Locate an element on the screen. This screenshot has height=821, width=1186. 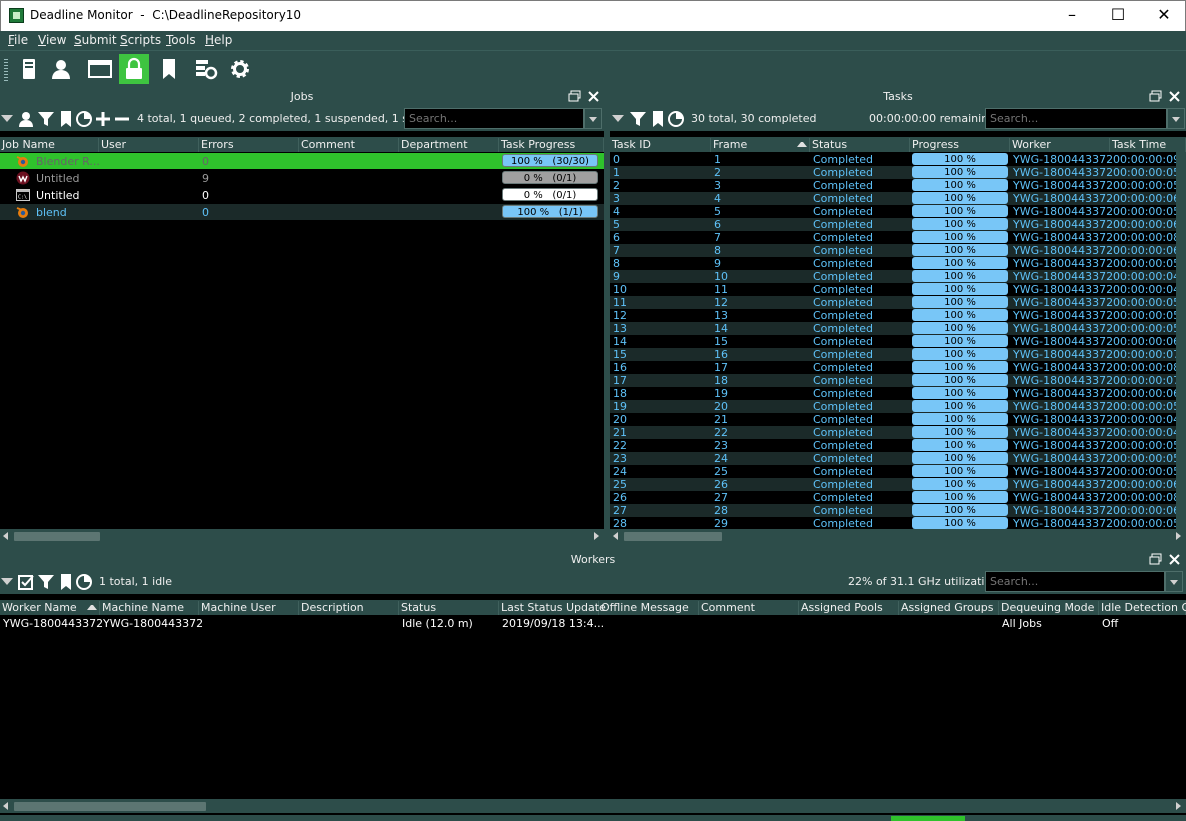
col-task-id: Task ID is located at coordinates (660, 145).